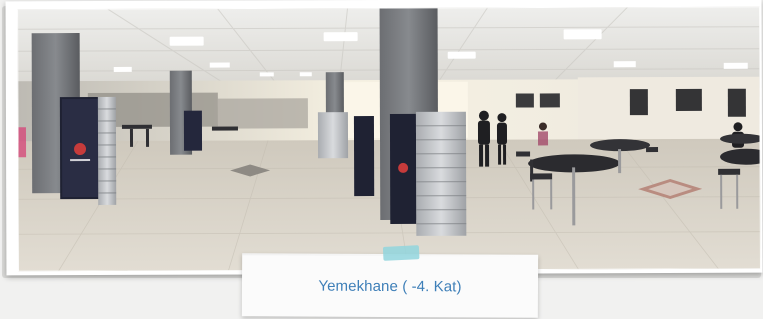  Describe the element at coordinates (401, 253) in the screenshot. I see `tape-strip` at that location.